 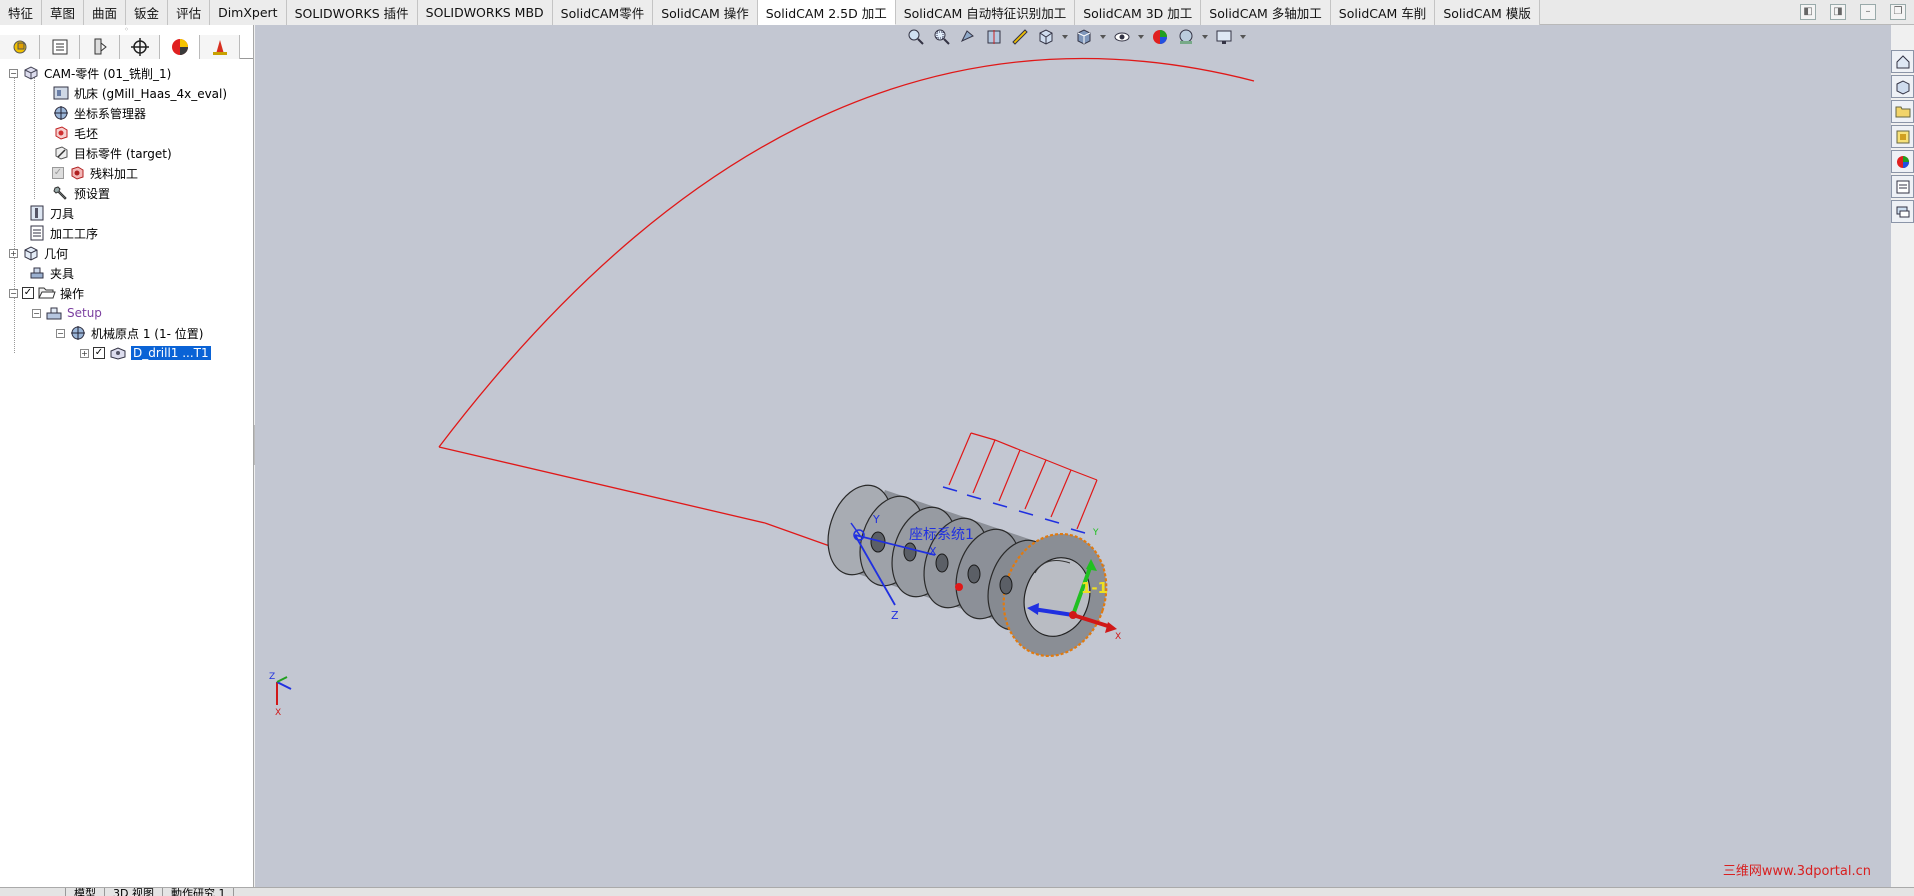 I want to click on tree-node-cam-part: − CAM-零件 (01_铣削_1), so click(x=126, y=73).